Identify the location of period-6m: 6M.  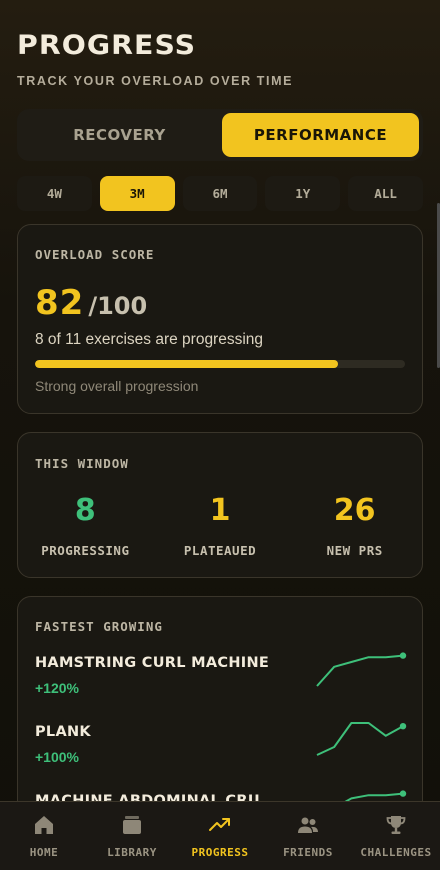
(220, 193).